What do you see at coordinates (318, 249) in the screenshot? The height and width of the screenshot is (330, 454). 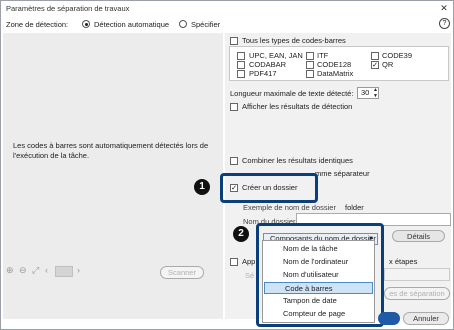 I see `menu-item-job-name: Nom de la tâche` at bounding box center [318, 249].